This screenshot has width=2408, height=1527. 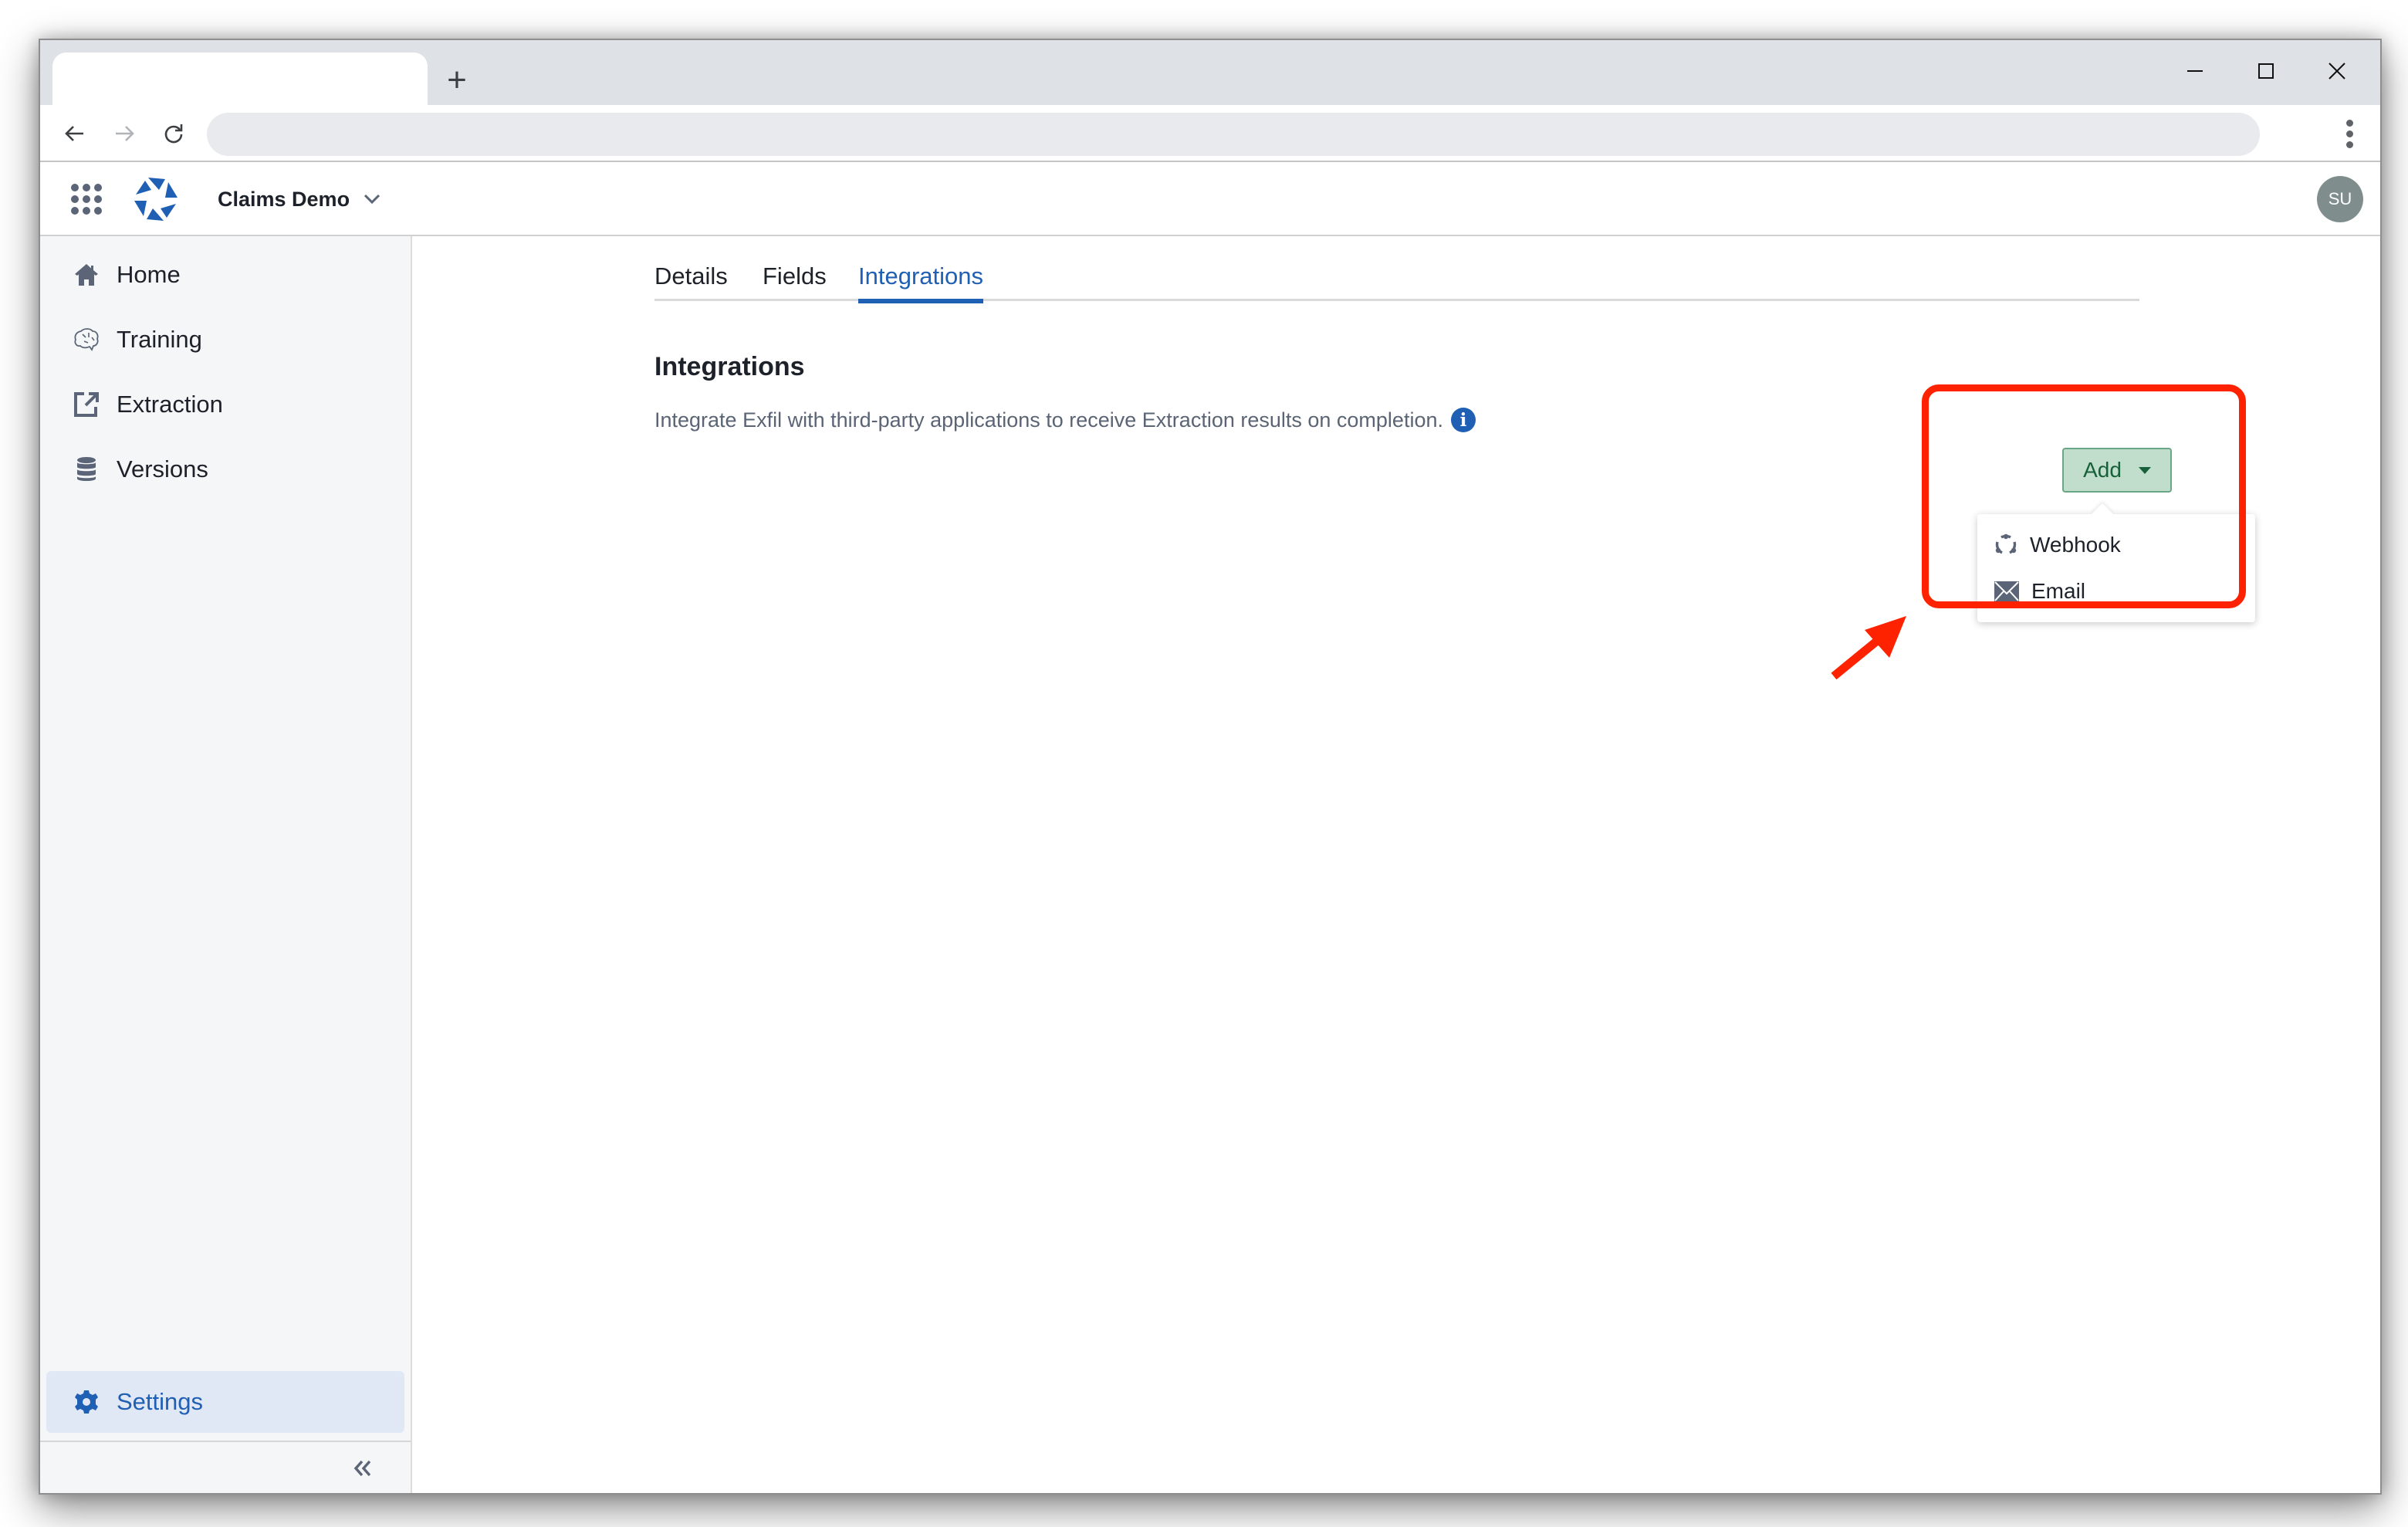 I want to click on sidebar-item-training: Training, so click(x=225, y=340).